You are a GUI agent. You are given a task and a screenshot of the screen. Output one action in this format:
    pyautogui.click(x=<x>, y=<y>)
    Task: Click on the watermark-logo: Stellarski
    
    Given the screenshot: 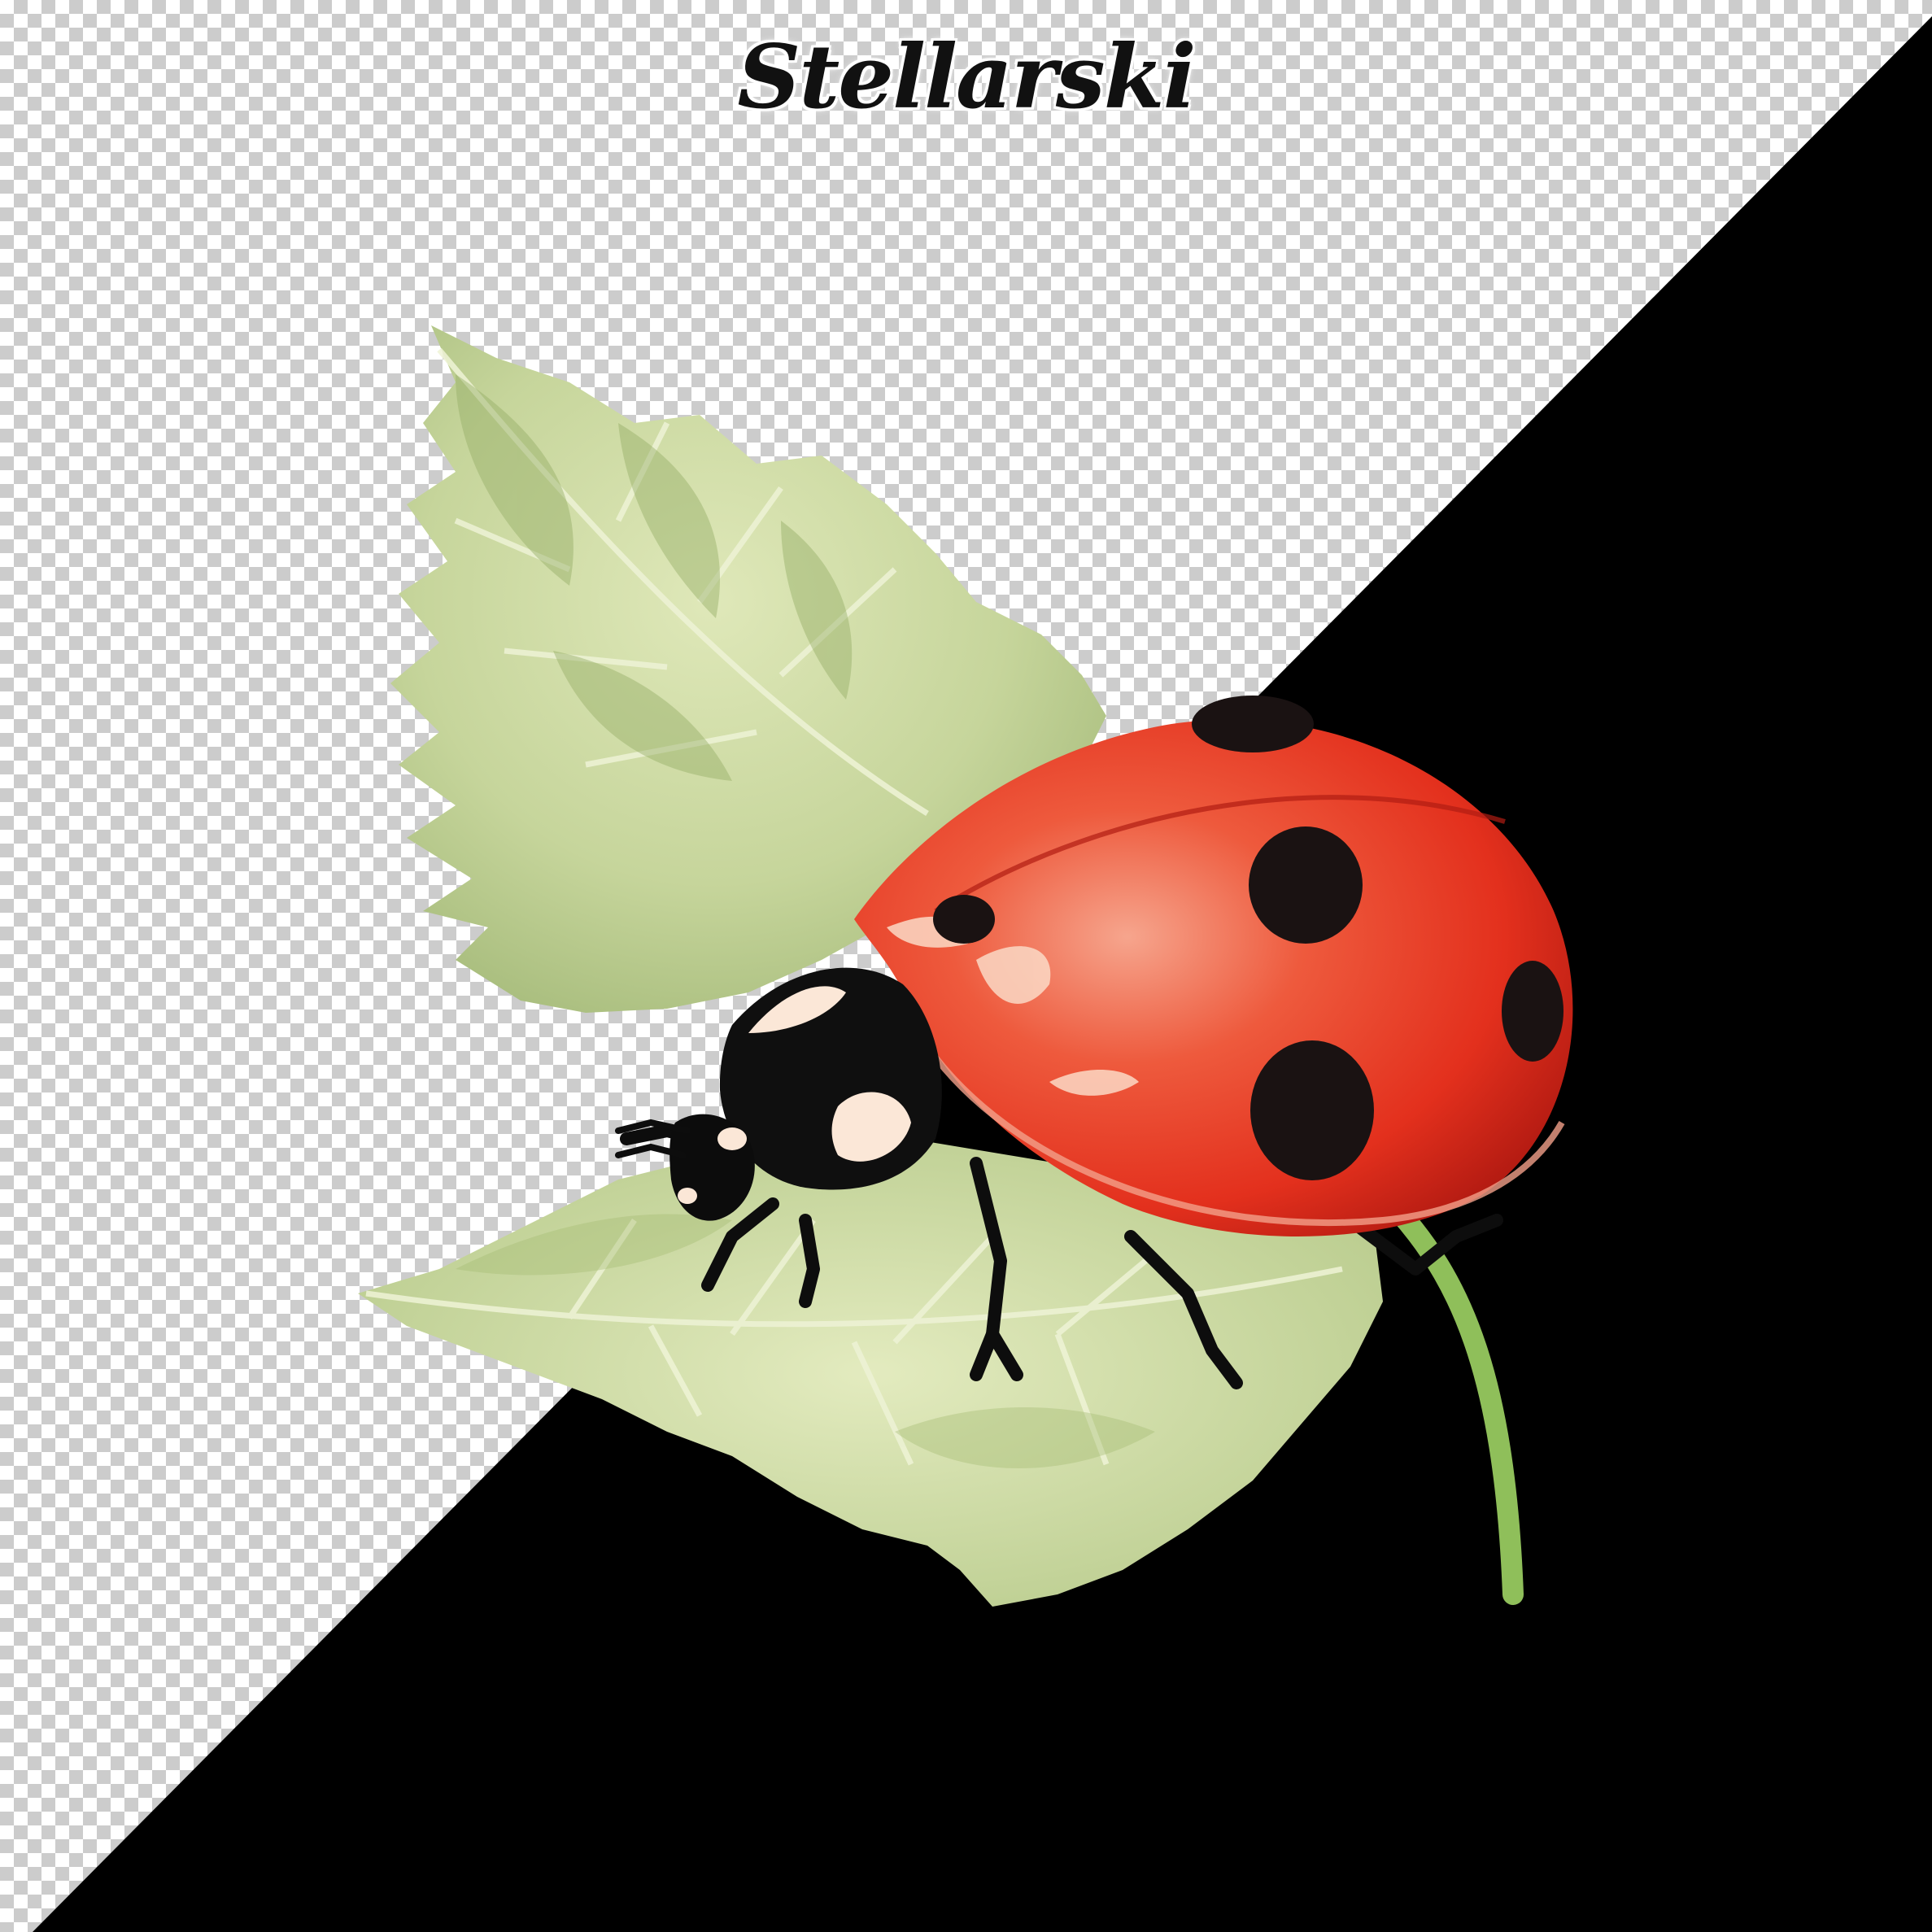 What is the action you would take?
    pyautogui.click(x=966, y=77)
    